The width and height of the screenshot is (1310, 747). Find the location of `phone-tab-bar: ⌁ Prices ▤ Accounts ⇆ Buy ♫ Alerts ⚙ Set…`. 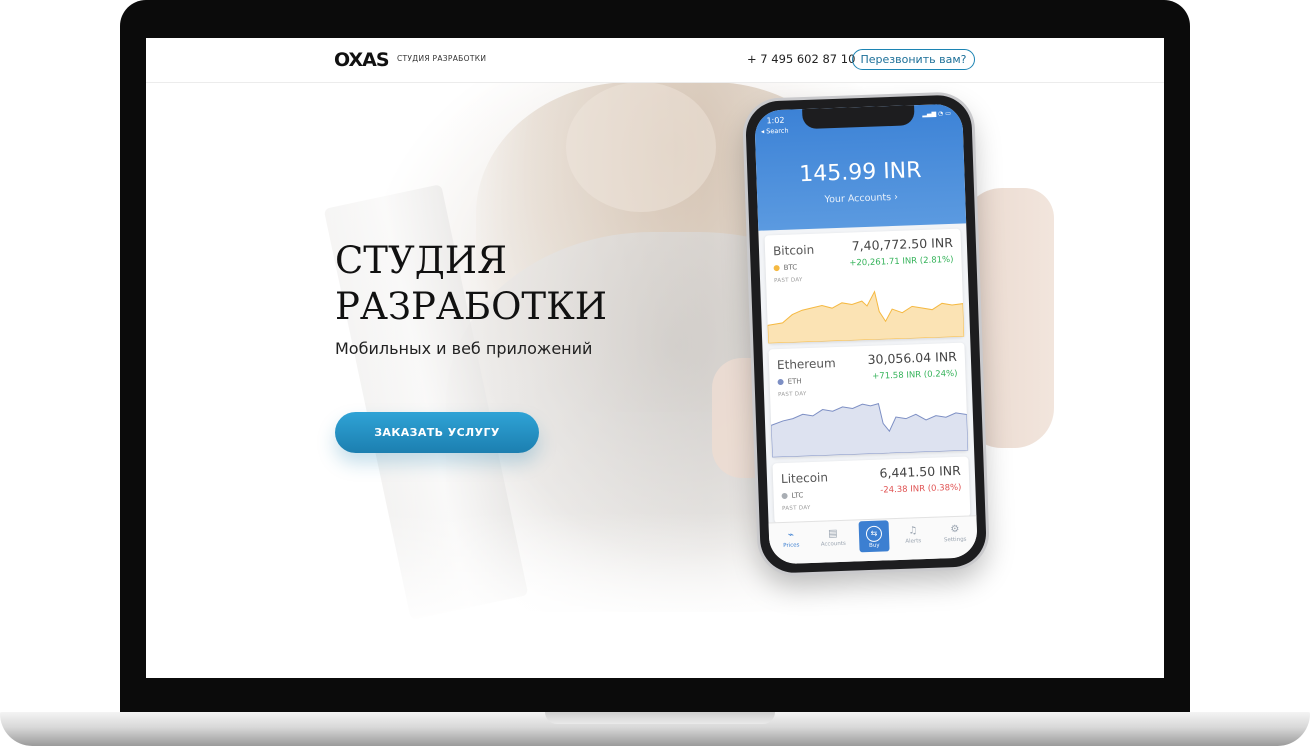

phone-tab-bar: ⌁ Prices ▤ Accounts ⇆ Buy ♫ Alerts ⚙ Set… is located at coordinates (873, 540).